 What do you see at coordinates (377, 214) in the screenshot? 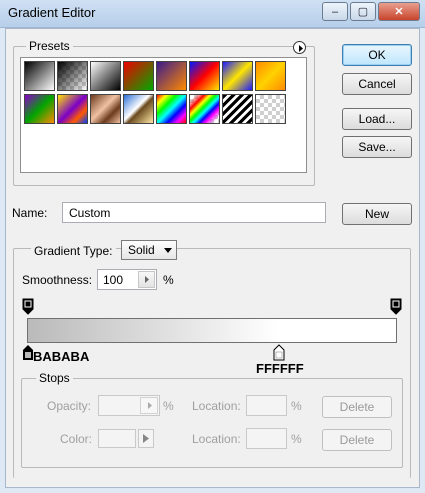
I see `new-button: New` at bounding box center [377, 214].